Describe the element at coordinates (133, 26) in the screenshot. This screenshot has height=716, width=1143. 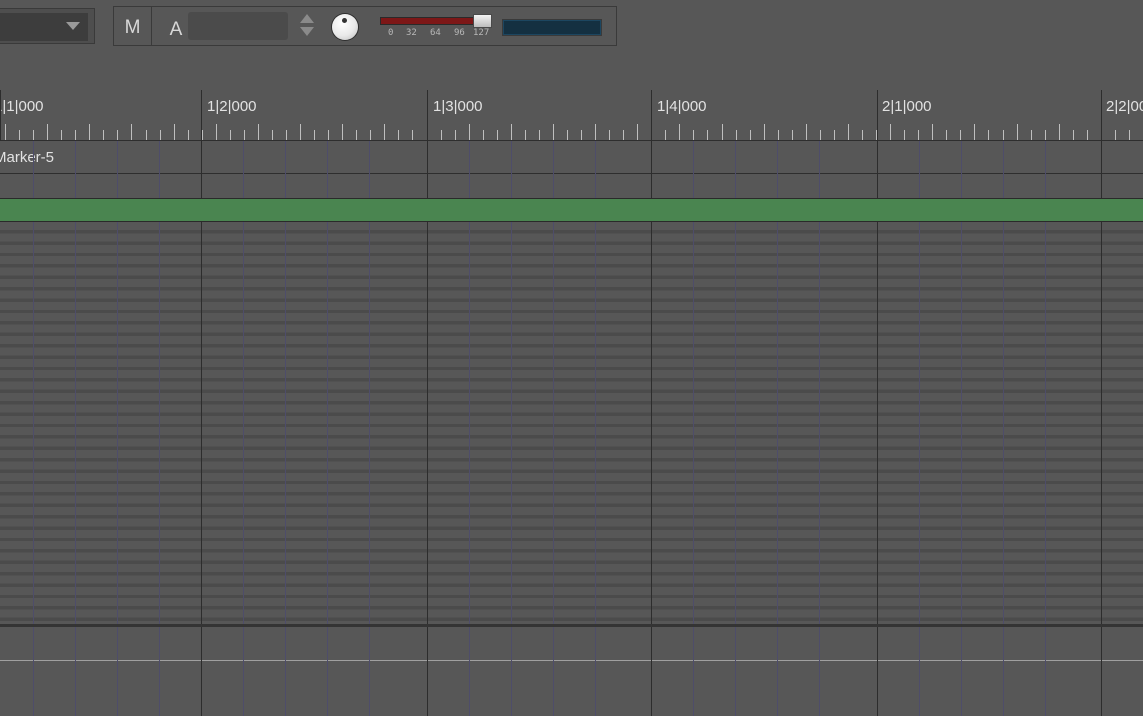
I see `mute-button: M` at that location.